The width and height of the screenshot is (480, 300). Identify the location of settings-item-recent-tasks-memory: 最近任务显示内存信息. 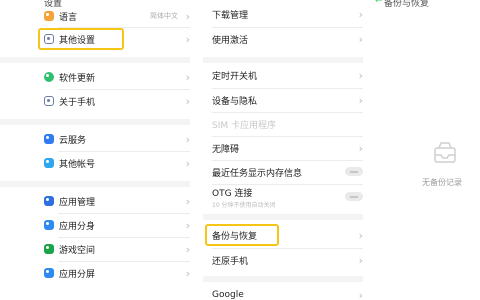
(287, 172).